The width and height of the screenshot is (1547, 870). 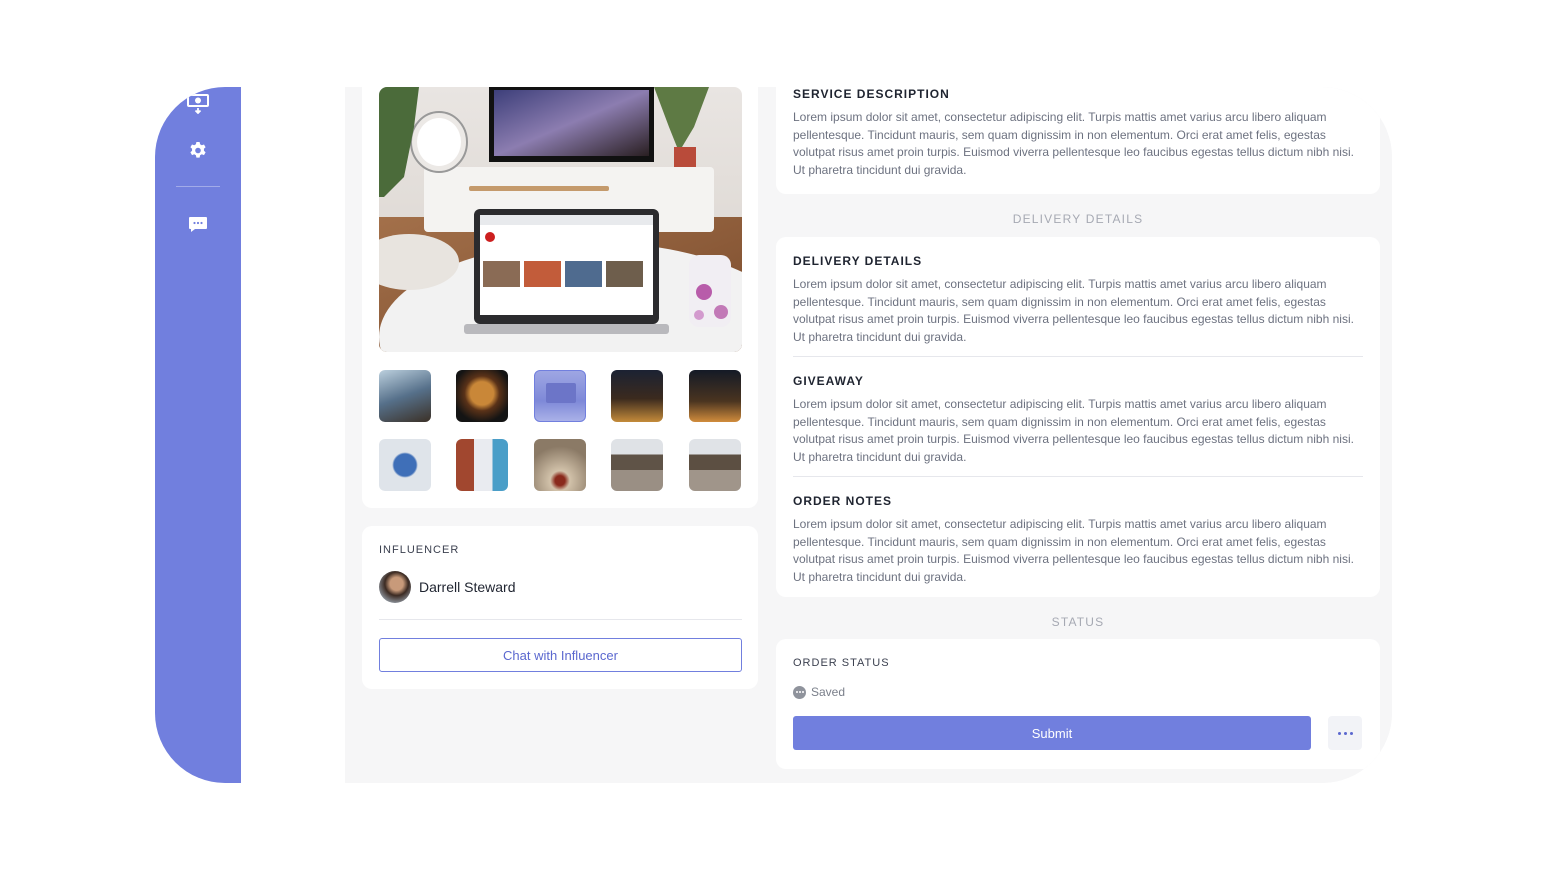 I want to click on influencer-label: INFLUENCER, so click(x=419, y=550).